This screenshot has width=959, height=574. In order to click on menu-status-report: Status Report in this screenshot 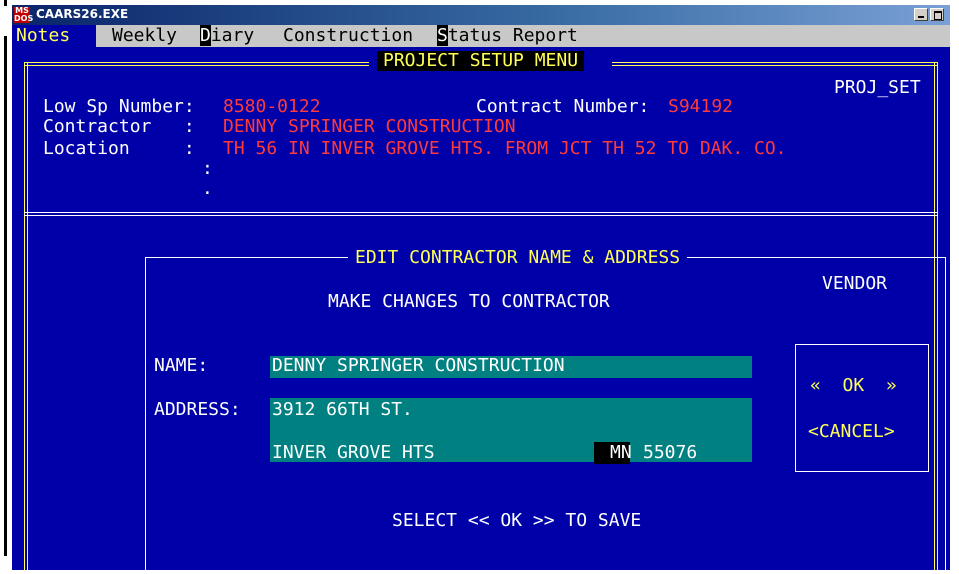, I will do `click(507, 36)`.